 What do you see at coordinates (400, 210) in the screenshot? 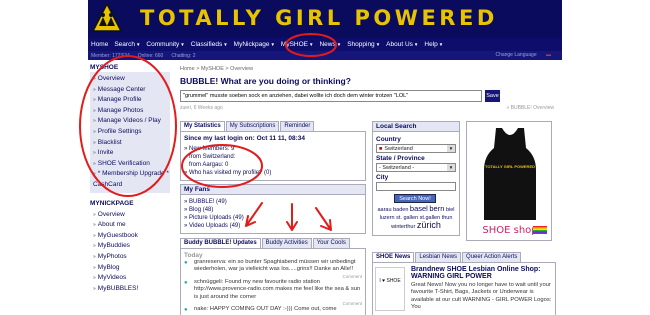
I see `city-tag: baden` at bounding box center [400, 210].